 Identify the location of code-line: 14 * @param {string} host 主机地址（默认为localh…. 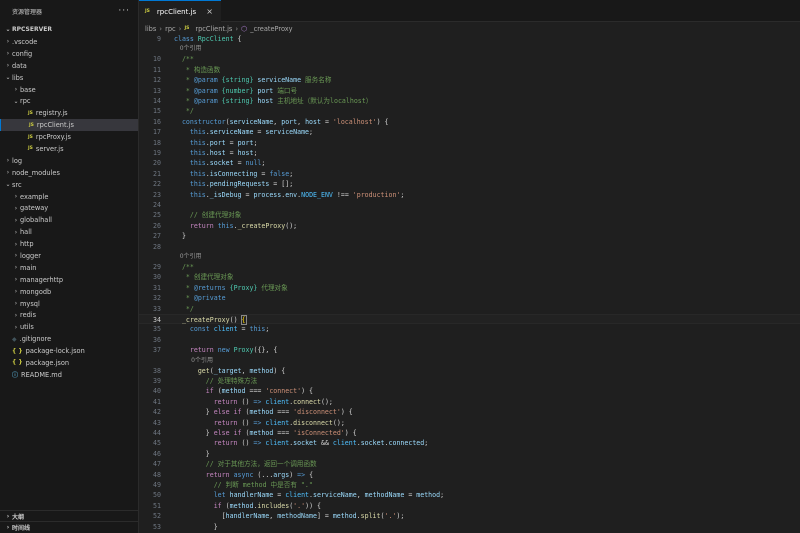
(469, 101).